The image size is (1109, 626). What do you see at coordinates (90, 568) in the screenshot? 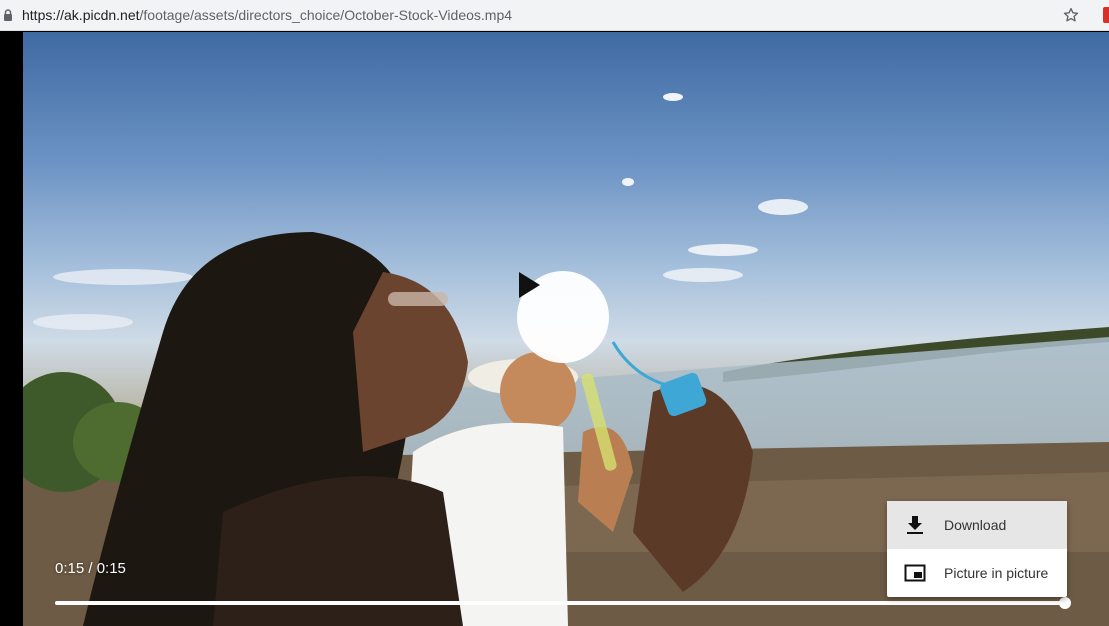
I see `time-display: 0:15 / 0:15` at bounding box center [90, 568].